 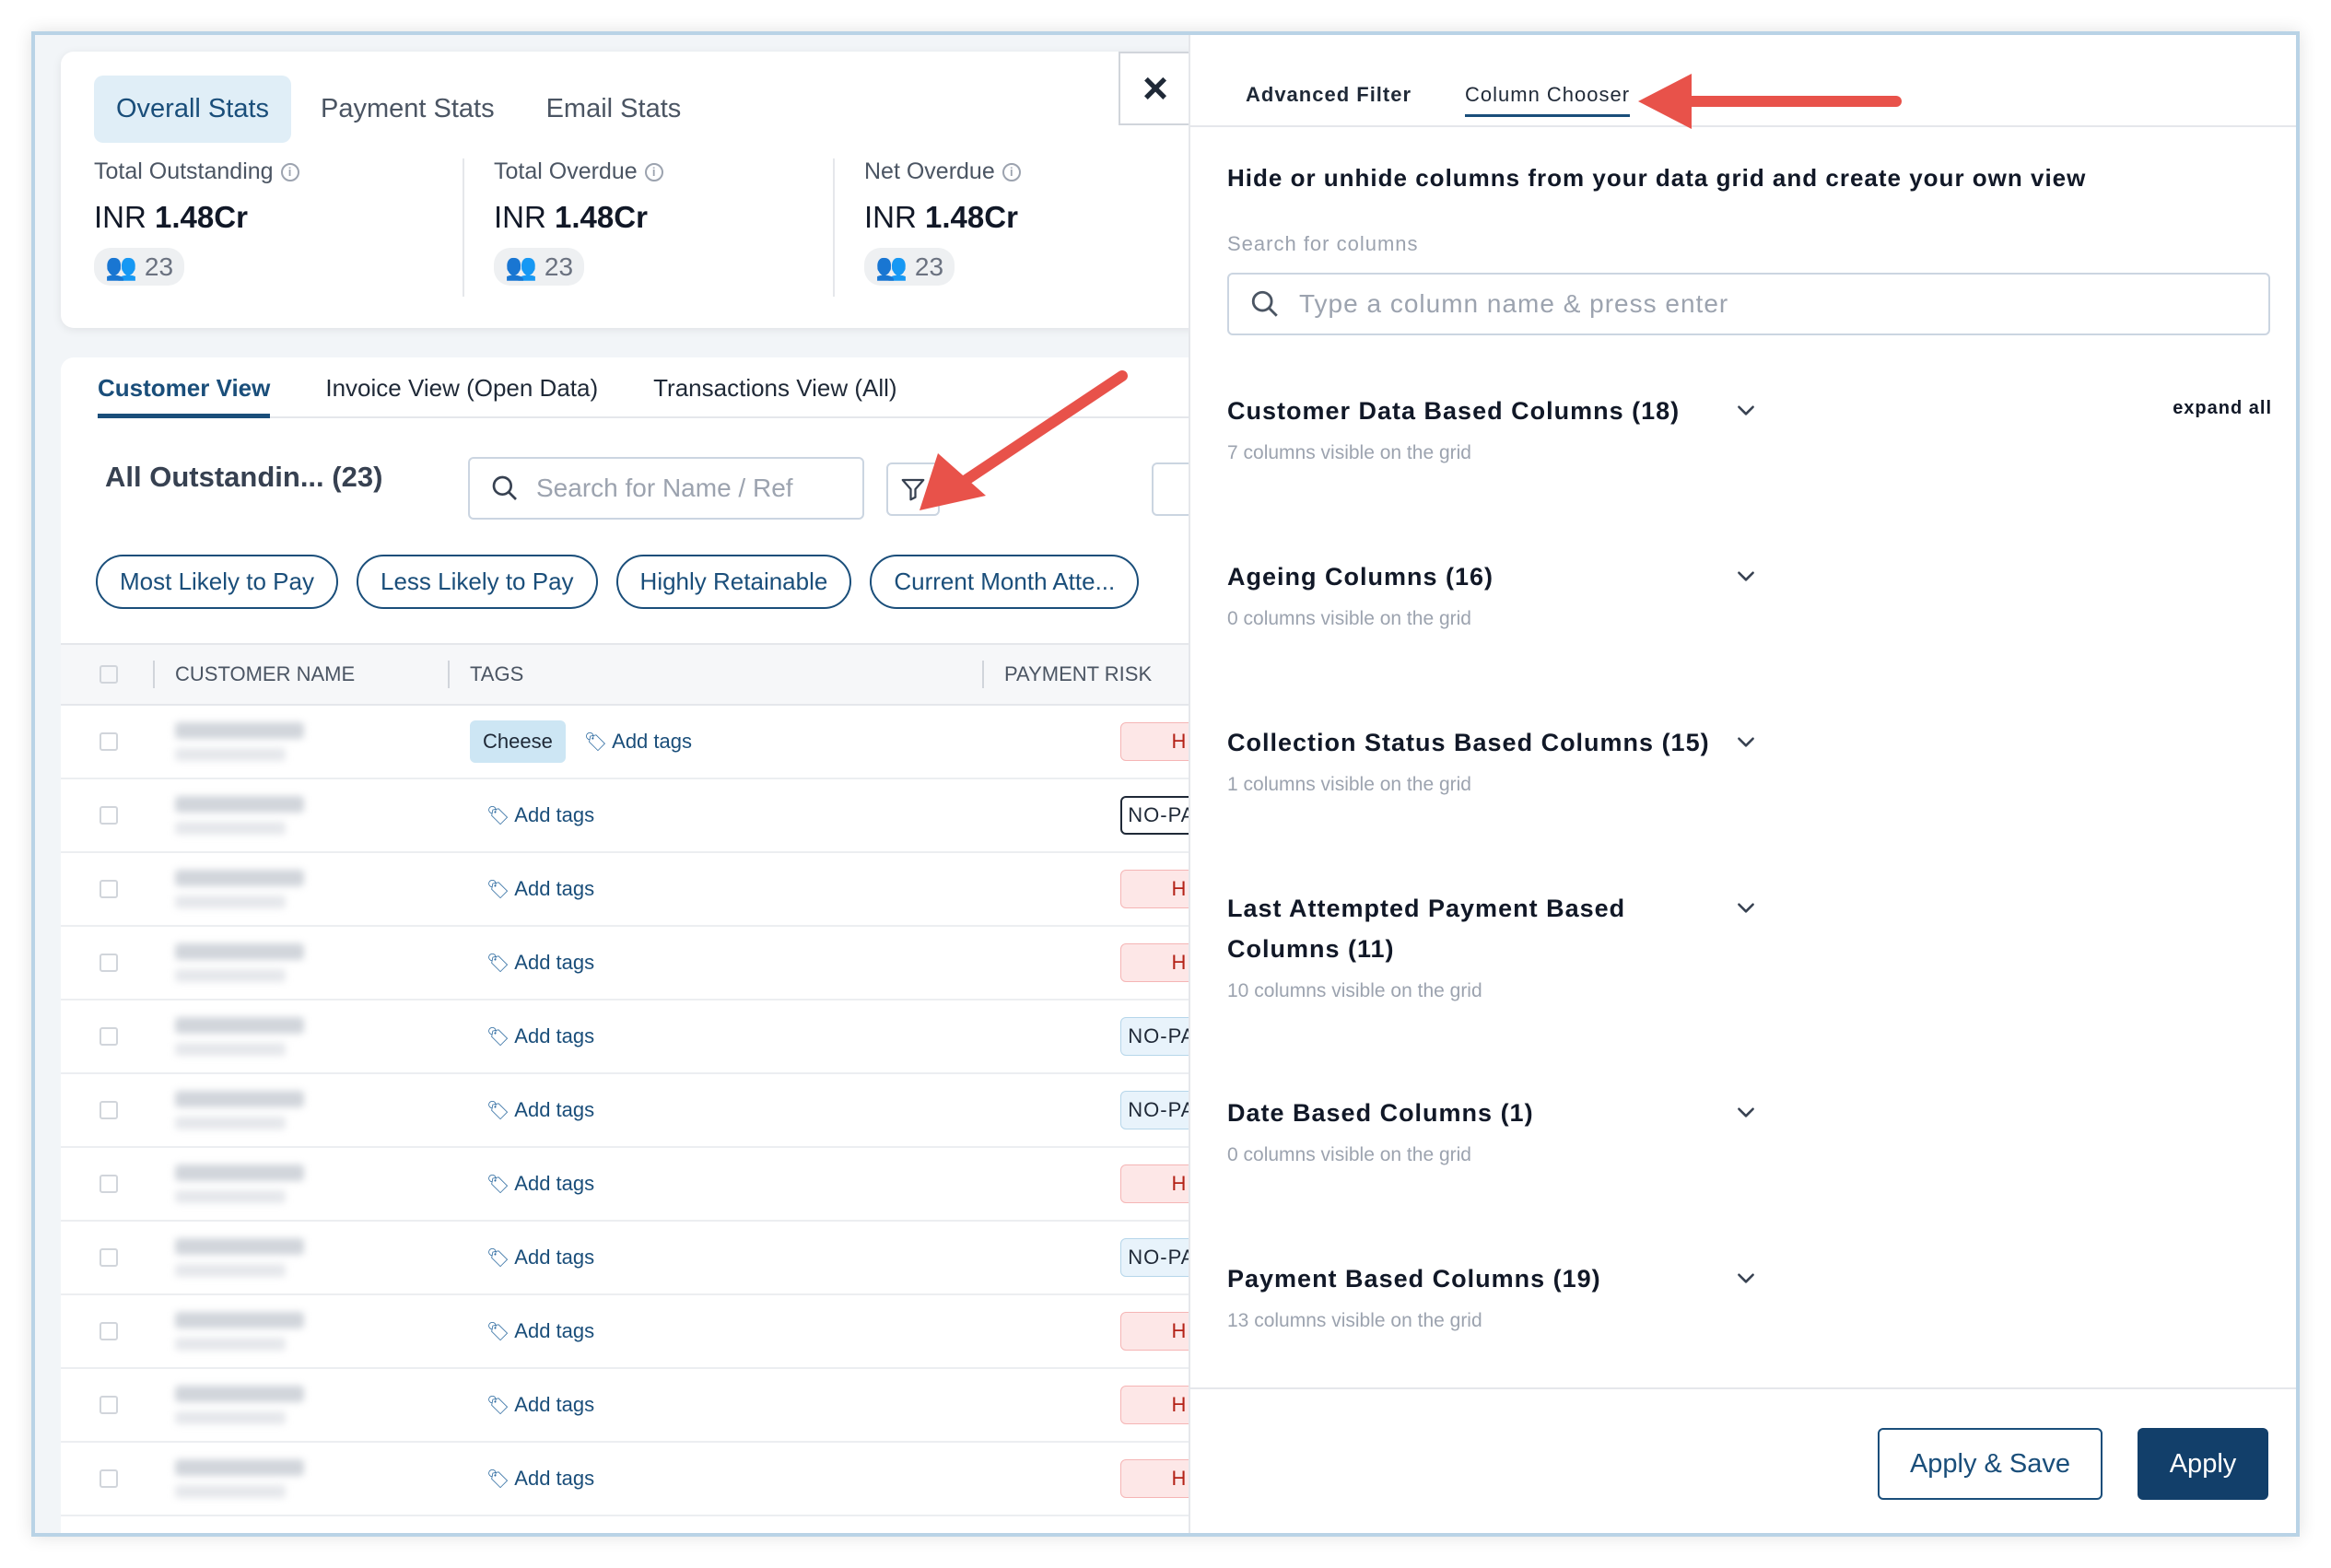 What do you see at coordinates (520, 217) in the screenshot?
I see `stat-currency: INR` at bounding box center [520, 217].